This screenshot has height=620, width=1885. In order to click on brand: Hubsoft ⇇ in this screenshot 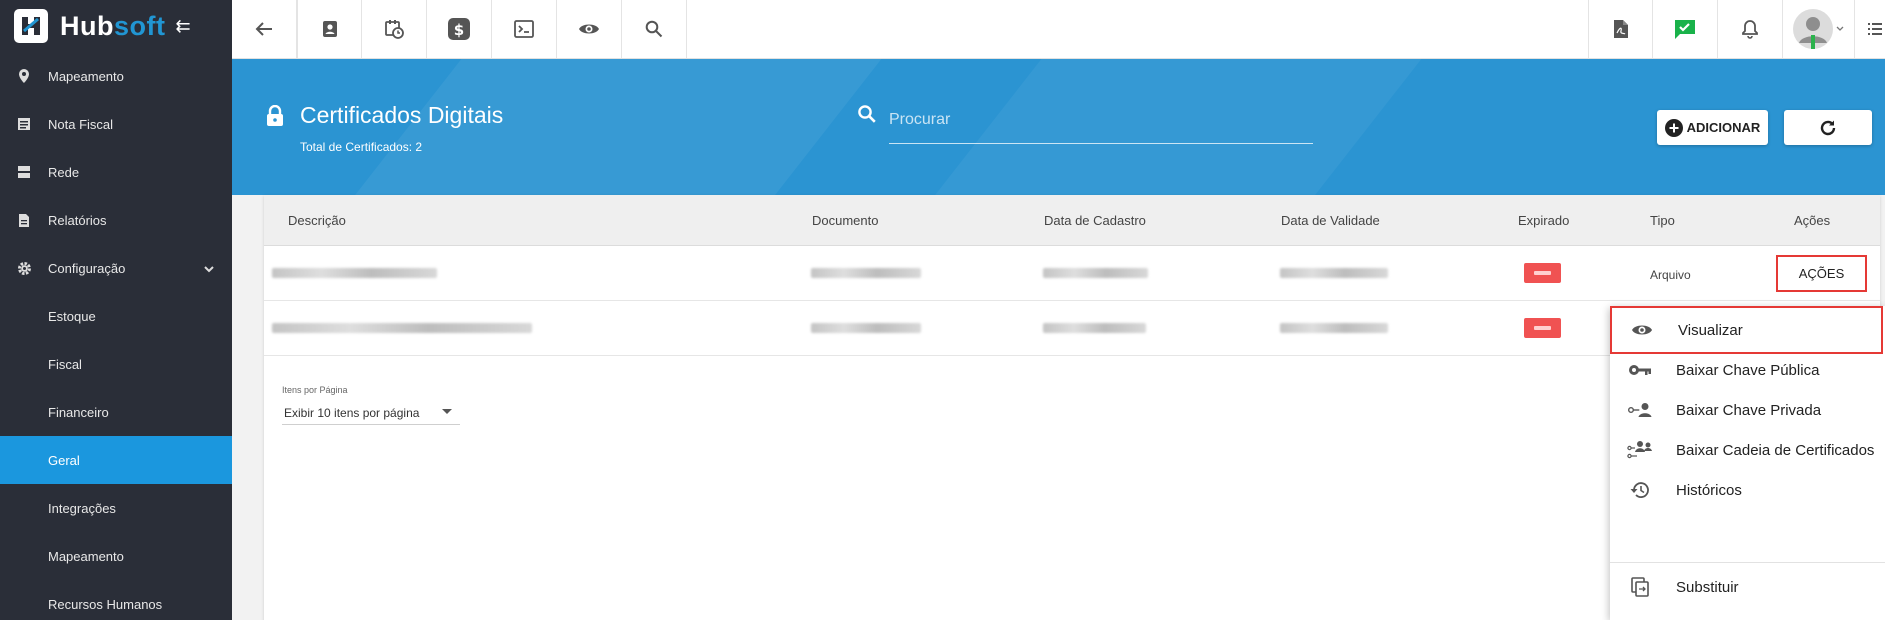, I will do `click(116, 26)`.